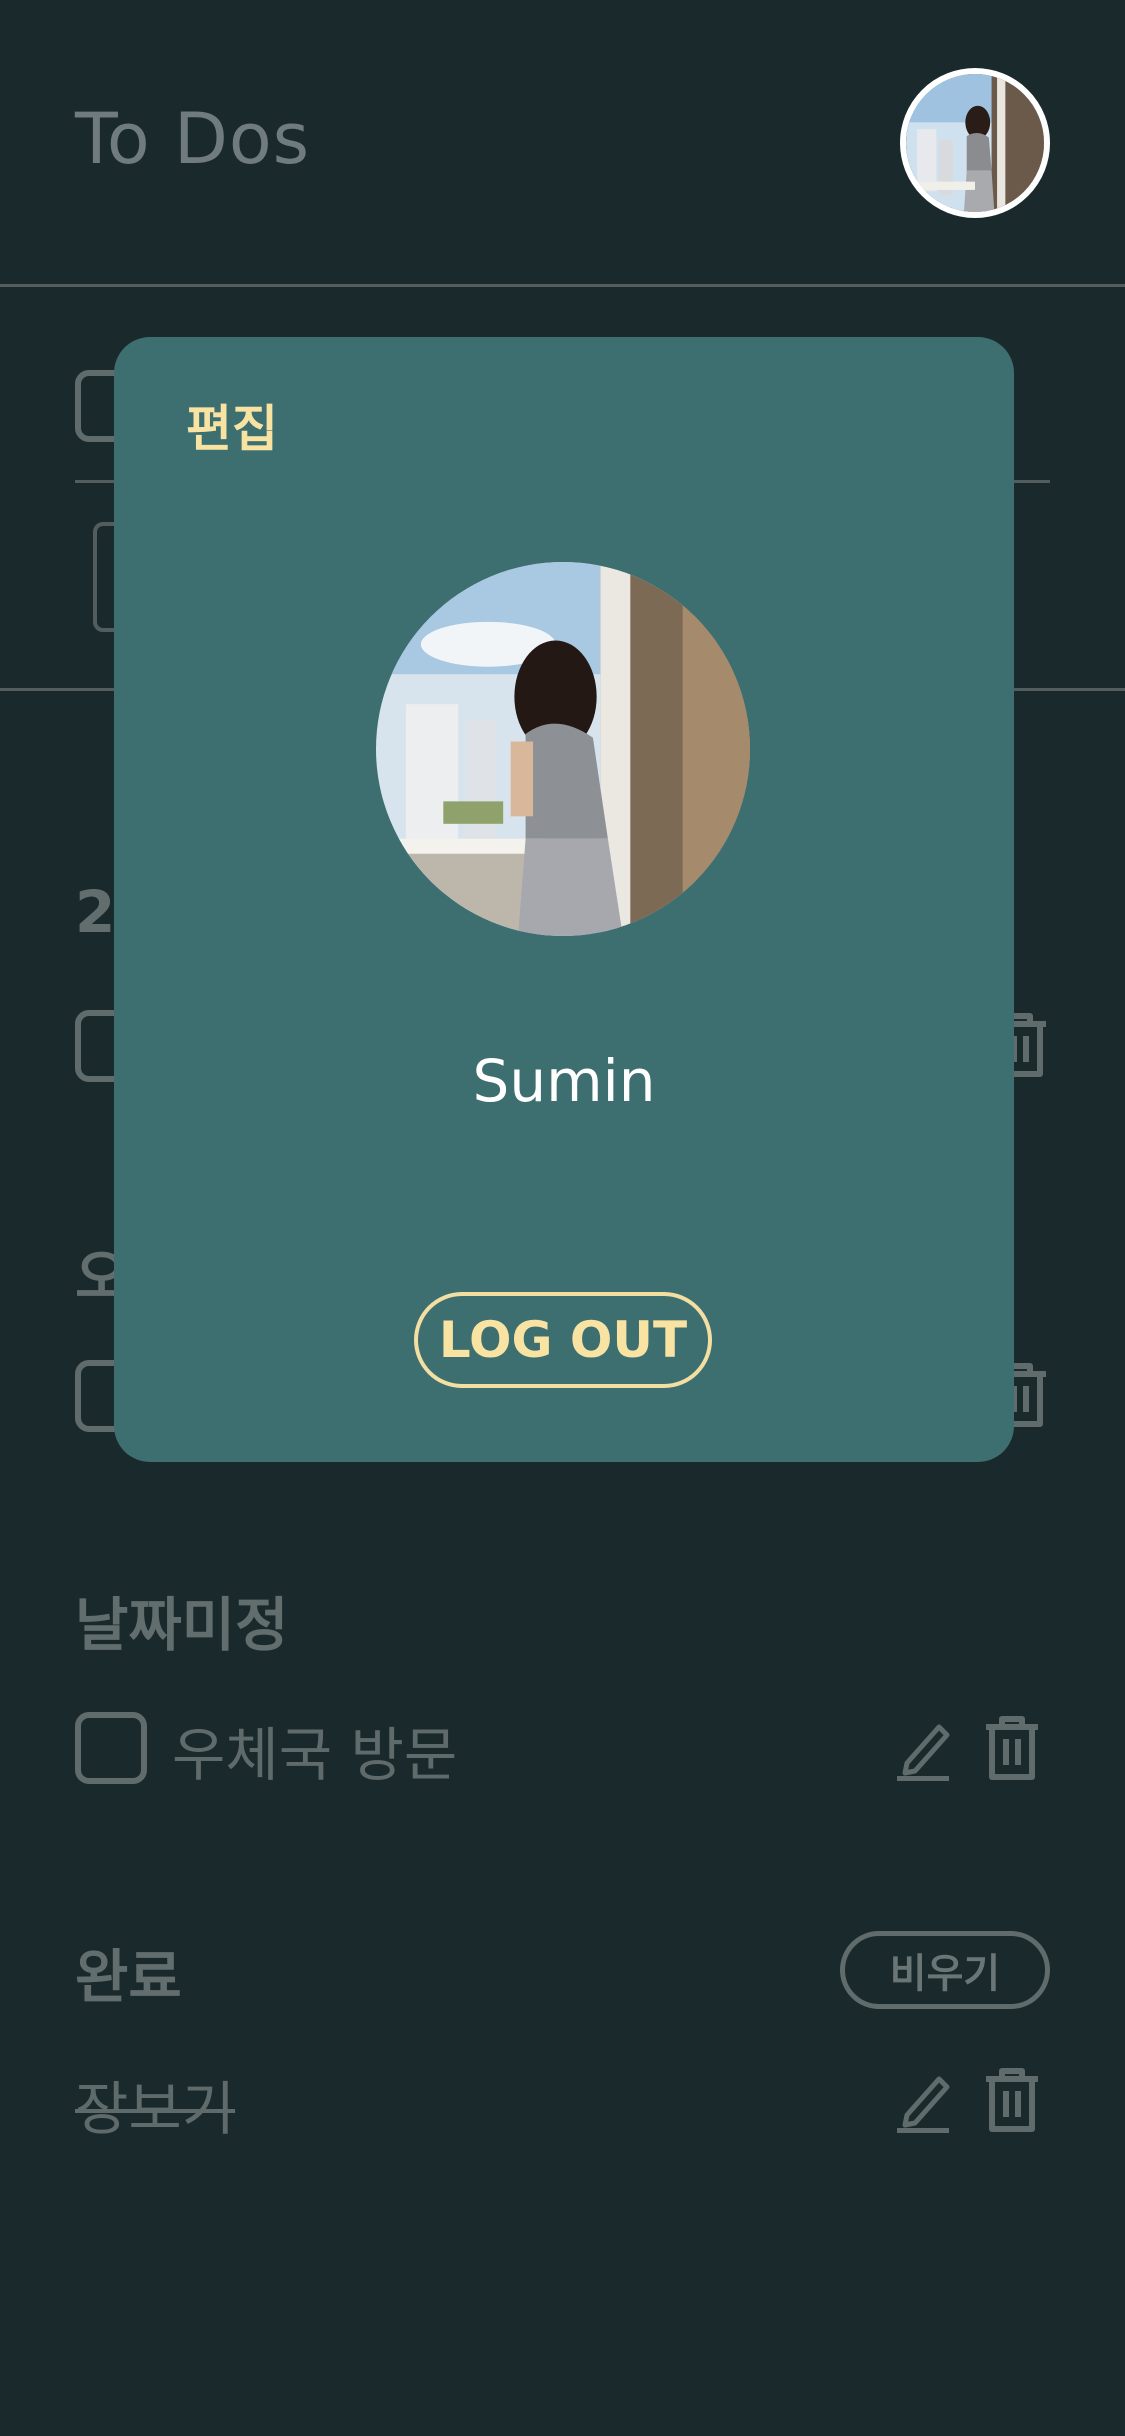  I want to click on done-item-text: 장보기, so click(155, 2109).